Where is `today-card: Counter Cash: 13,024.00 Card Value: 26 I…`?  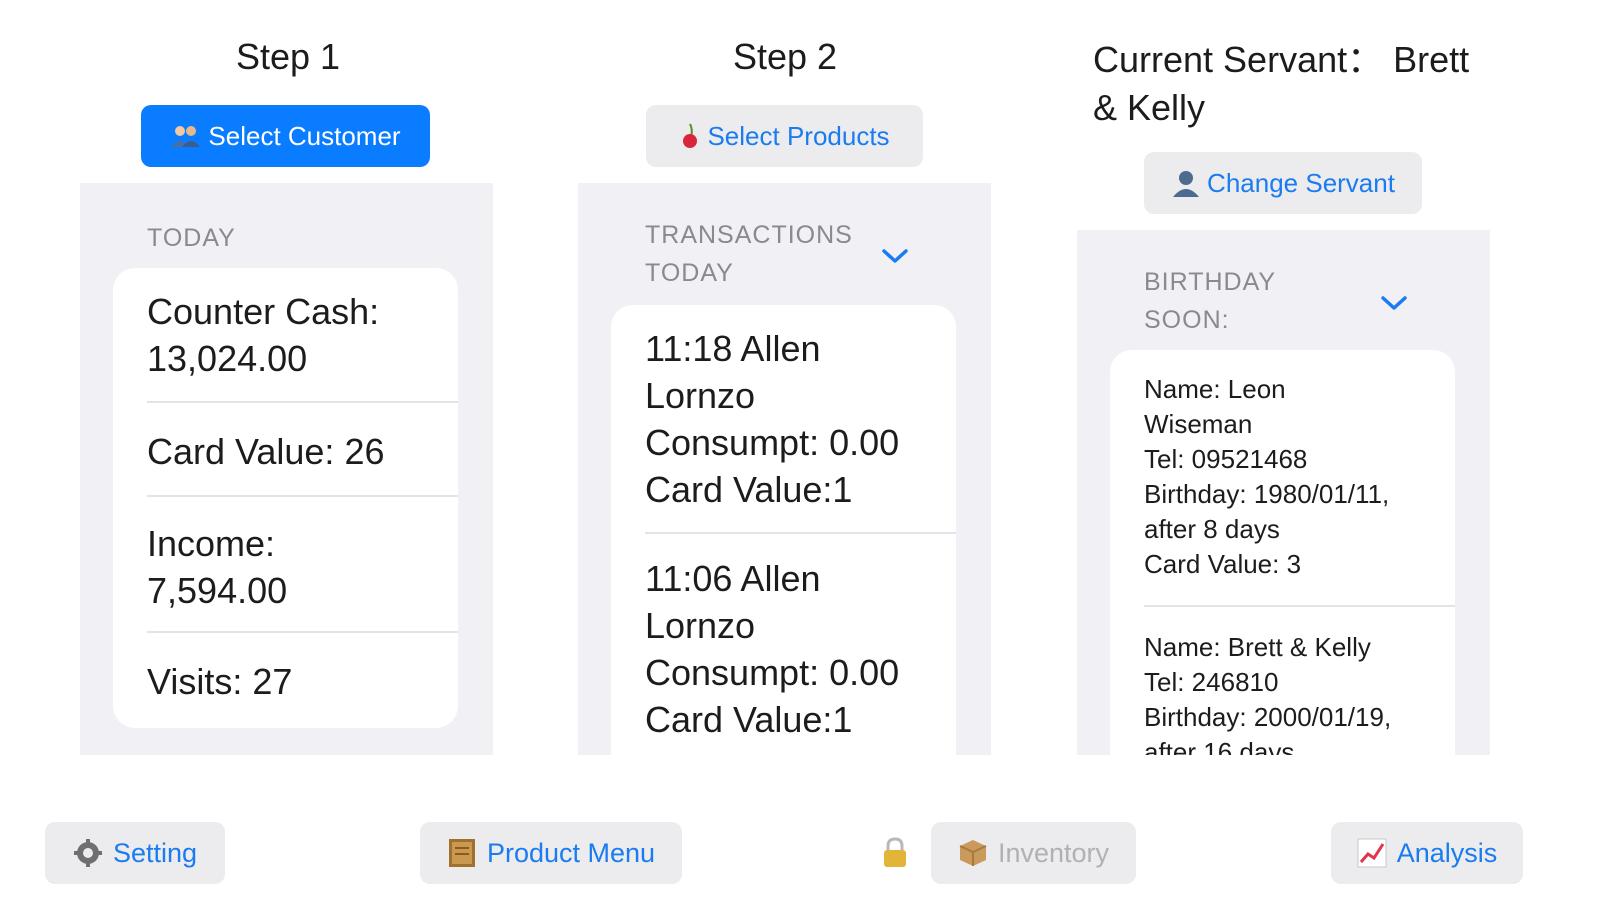
today-card: Counter Cash: 13,024.00 Card Value: 26 I… is located at coordinates (285, 498).